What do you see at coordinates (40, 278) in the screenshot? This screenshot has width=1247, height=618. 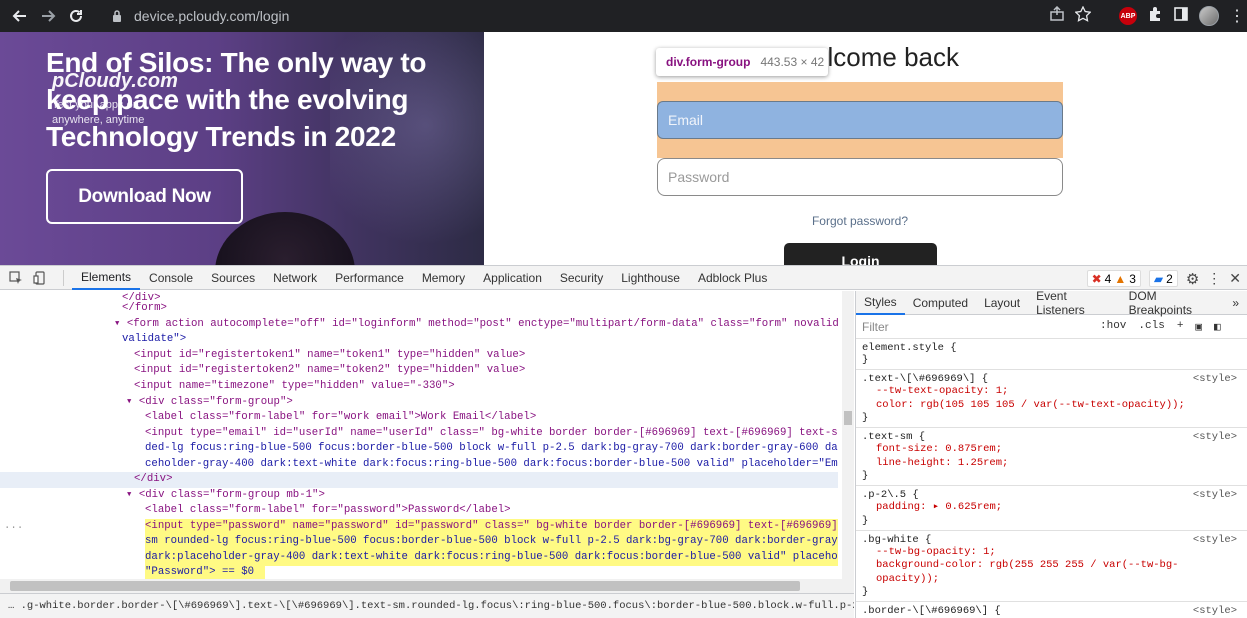 I see `device-toggle-icon` at bounding box center [40, 278].